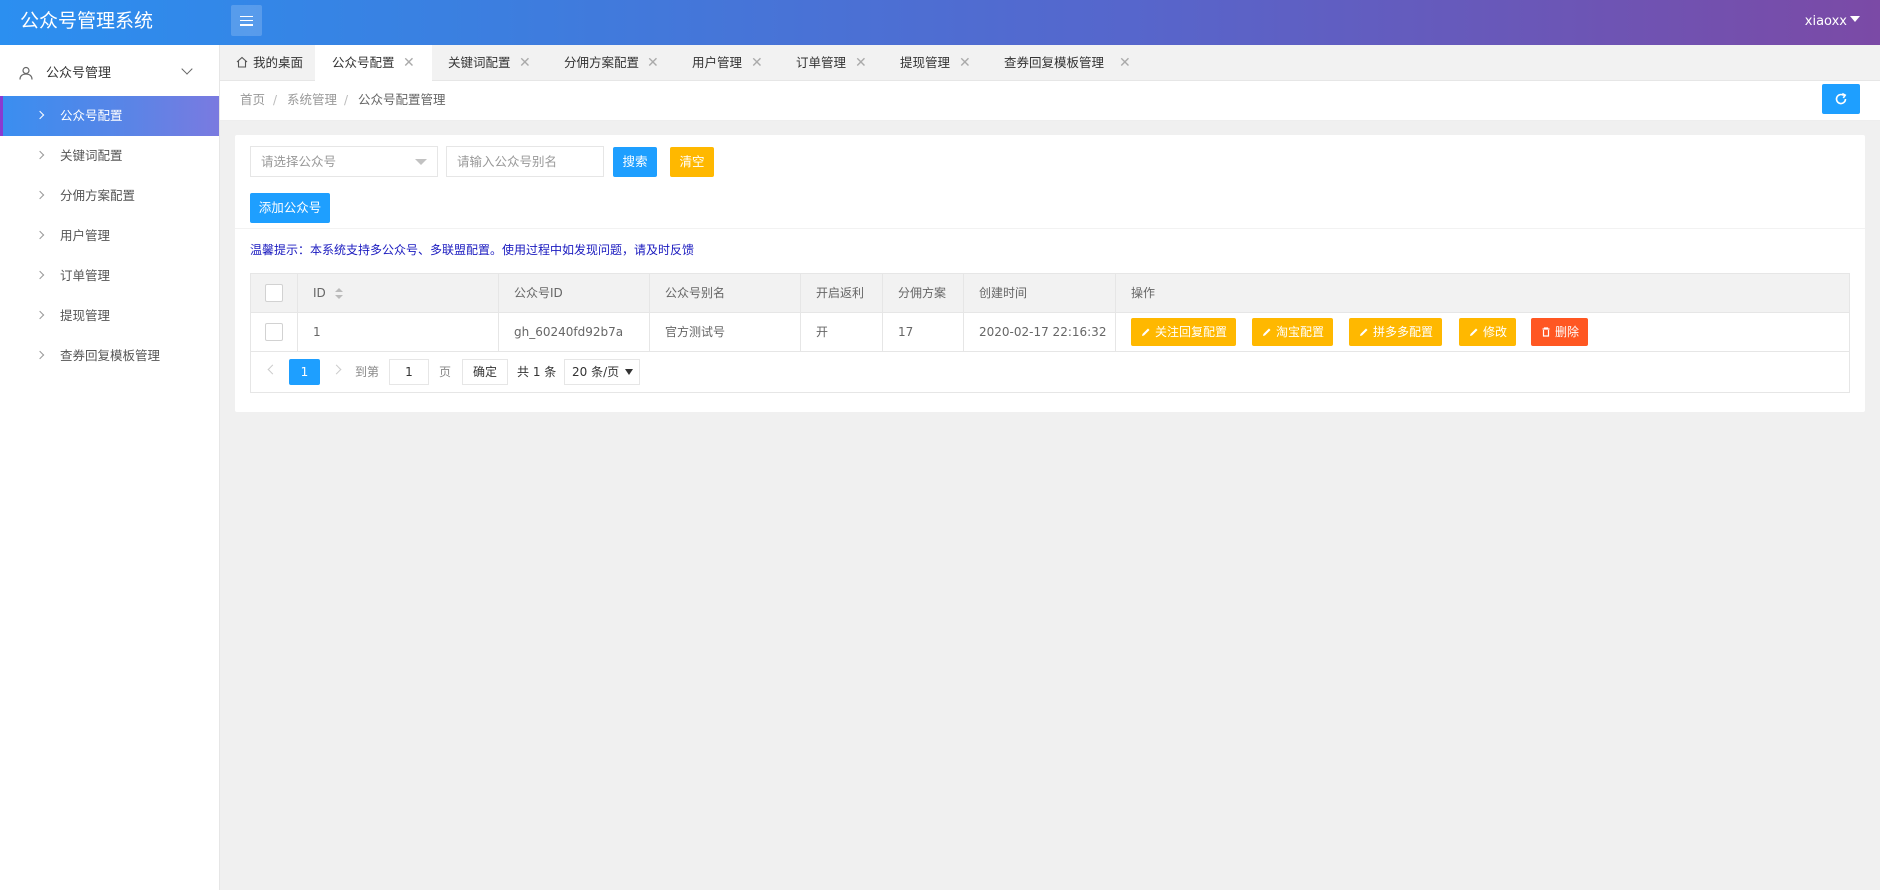  I want to click on tab-orders: 订单管理 ✕, so click(832, 63).